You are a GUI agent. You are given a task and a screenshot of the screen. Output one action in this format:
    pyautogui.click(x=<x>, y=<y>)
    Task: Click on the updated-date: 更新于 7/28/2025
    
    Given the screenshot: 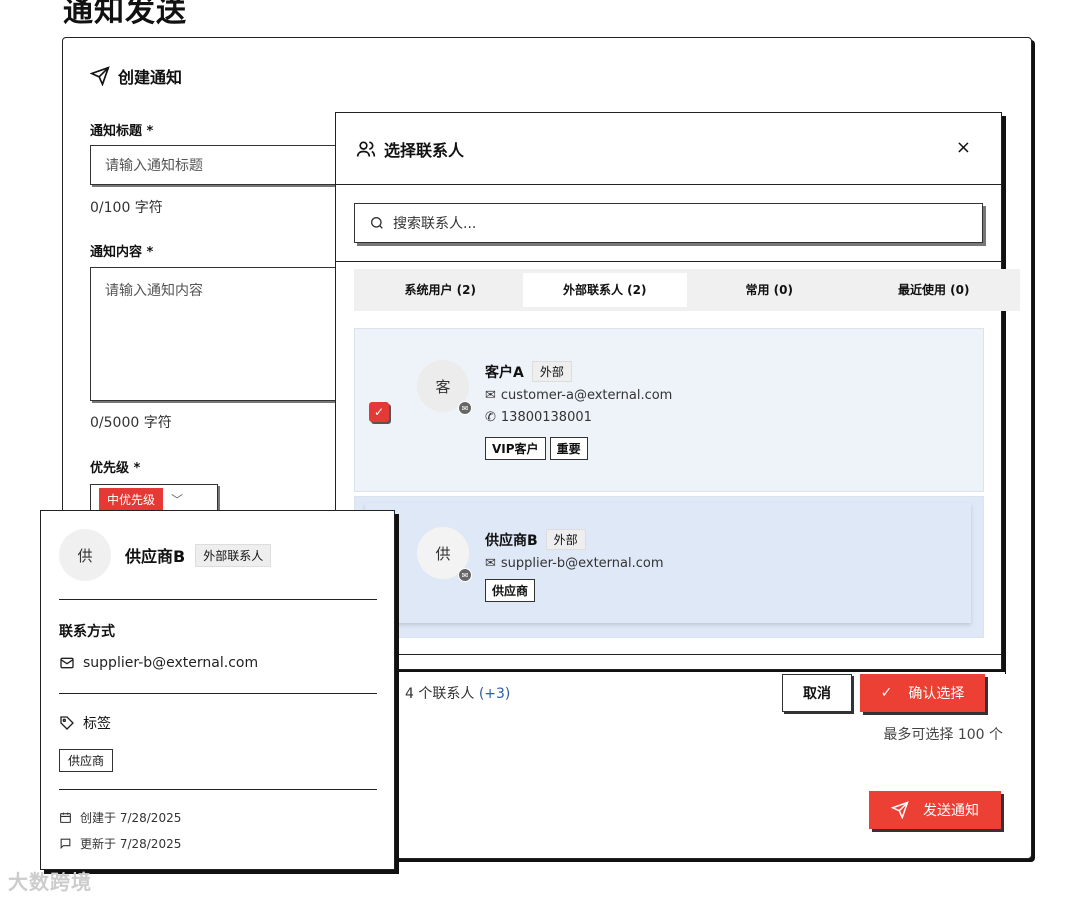 What is the action you would take?
    pyautogui.click(x=120, y=843)
    